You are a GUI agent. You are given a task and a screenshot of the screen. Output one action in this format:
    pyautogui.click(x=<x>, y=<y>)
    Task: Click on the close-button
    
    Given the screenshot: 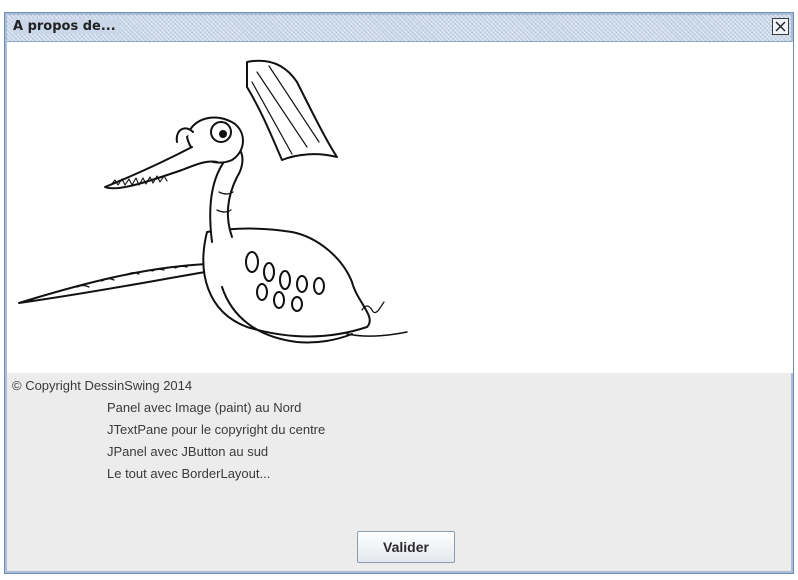 What is the action you would take?
    pyautogui.click(x=780, y=26)
    